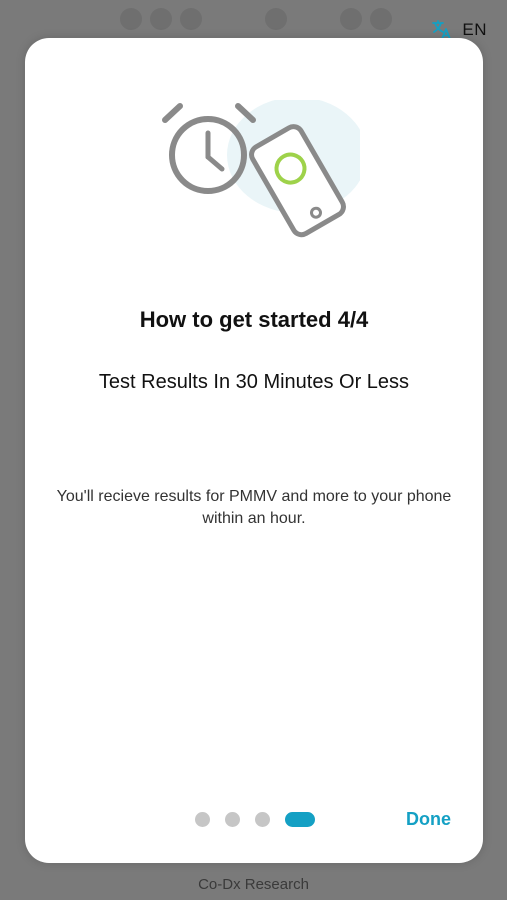 Image resolution: width=507 pixels, height=900 pixels. Describe the element at coordinates (300, 819) in the screenshot. I see `page-dot-4-active` at that location.